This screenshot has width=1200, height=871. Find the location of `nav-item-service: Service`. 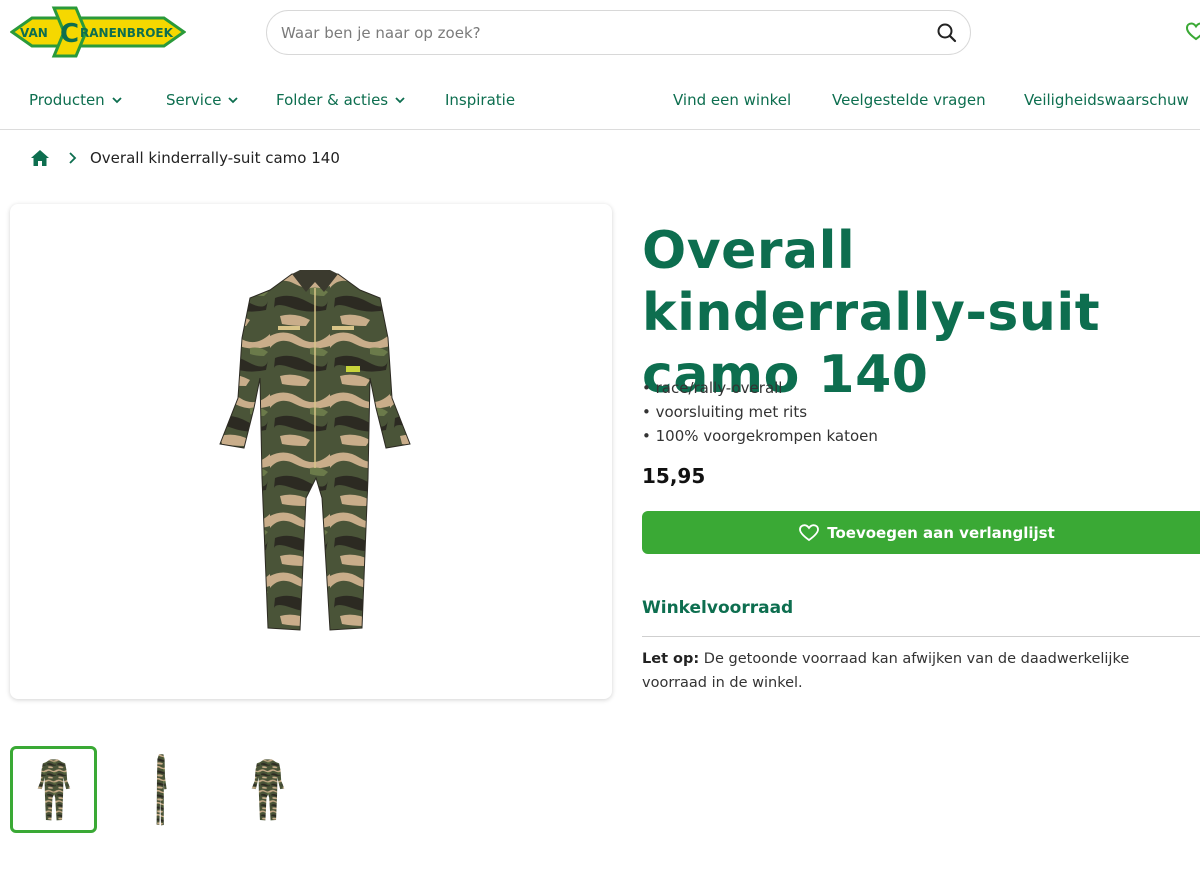

nav-item-service: Service is located at coordinates (202, 100).